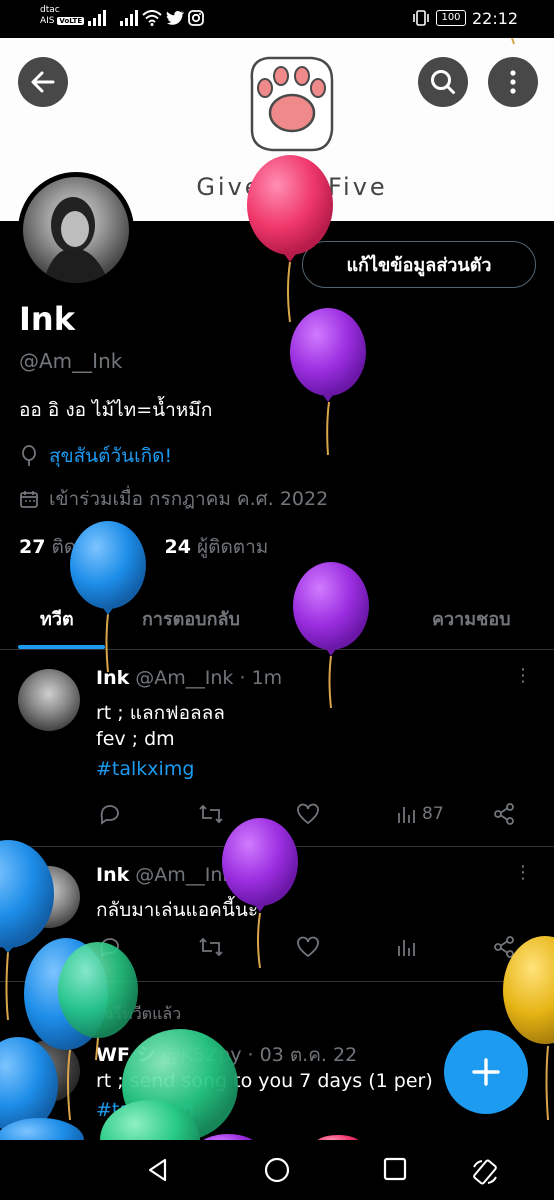 The height and width of the screenshot is (1200, 554). Describe the element at coordinates (420, 814) in the screenshot. I see `views-button: 87` at that location.